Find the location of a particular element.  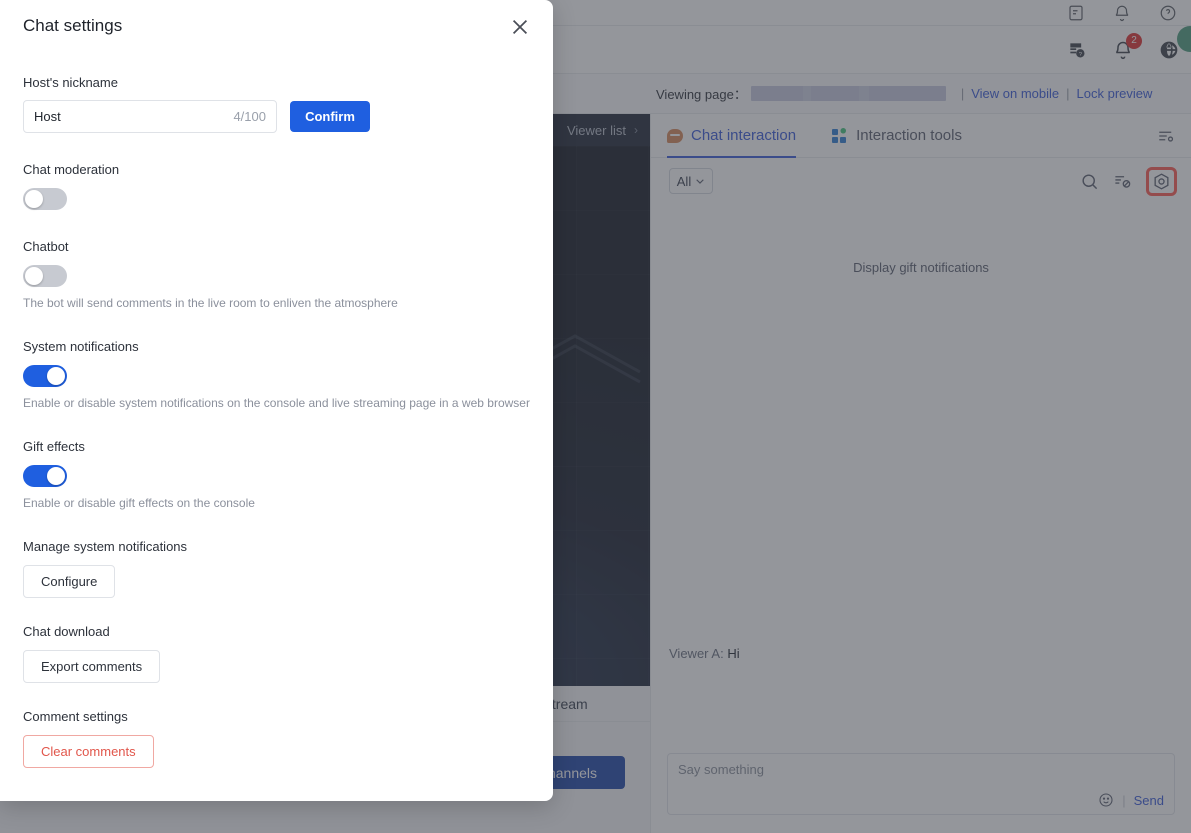

hosts-nickname-row: Host 4/100 Confirm is located at coordinates (276, 116).